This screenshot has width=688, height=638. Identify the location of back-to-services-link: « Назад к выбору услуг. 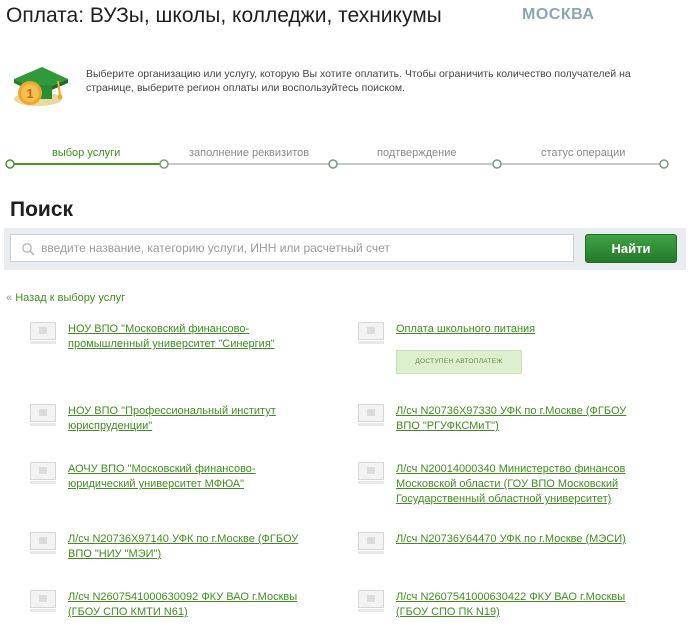
(65, 298).